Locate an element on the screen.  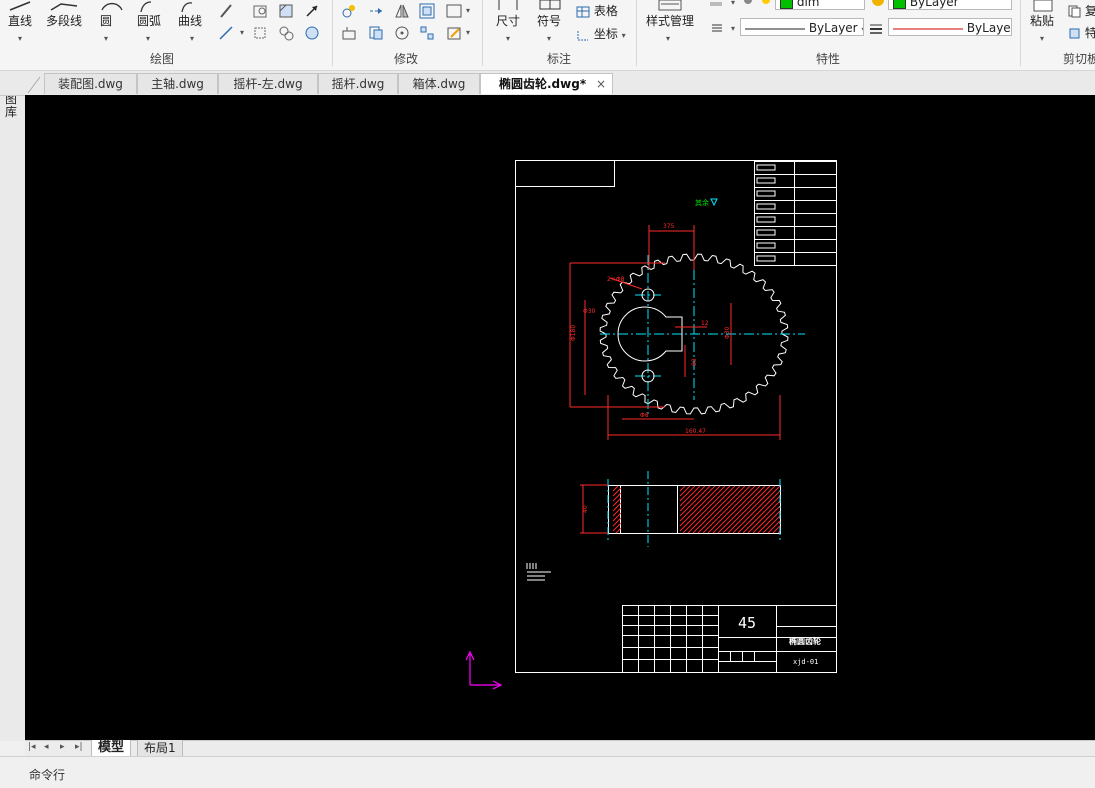
technical-notes is located at coordinates (538, 572).